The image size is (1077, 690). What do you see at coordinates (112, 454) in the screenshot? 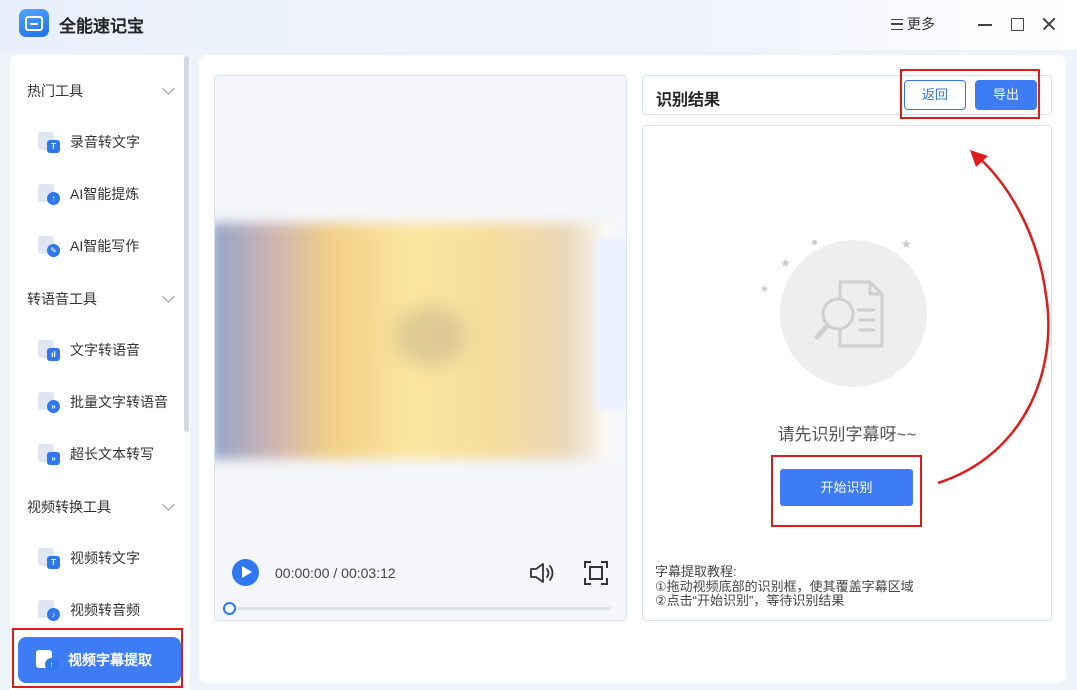
I see `sidebar-item-label: 超长文本转写` at bounding box center [112, 454].